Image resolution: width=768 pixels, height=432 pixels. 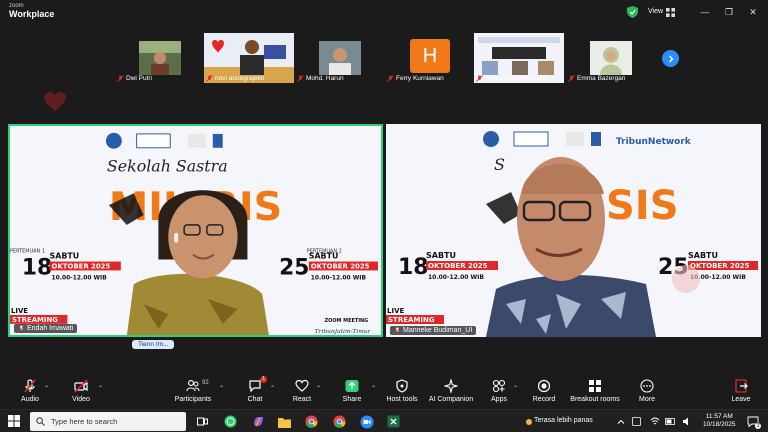 I want to click on chevron-right-icon, so click(x=670, y=58).